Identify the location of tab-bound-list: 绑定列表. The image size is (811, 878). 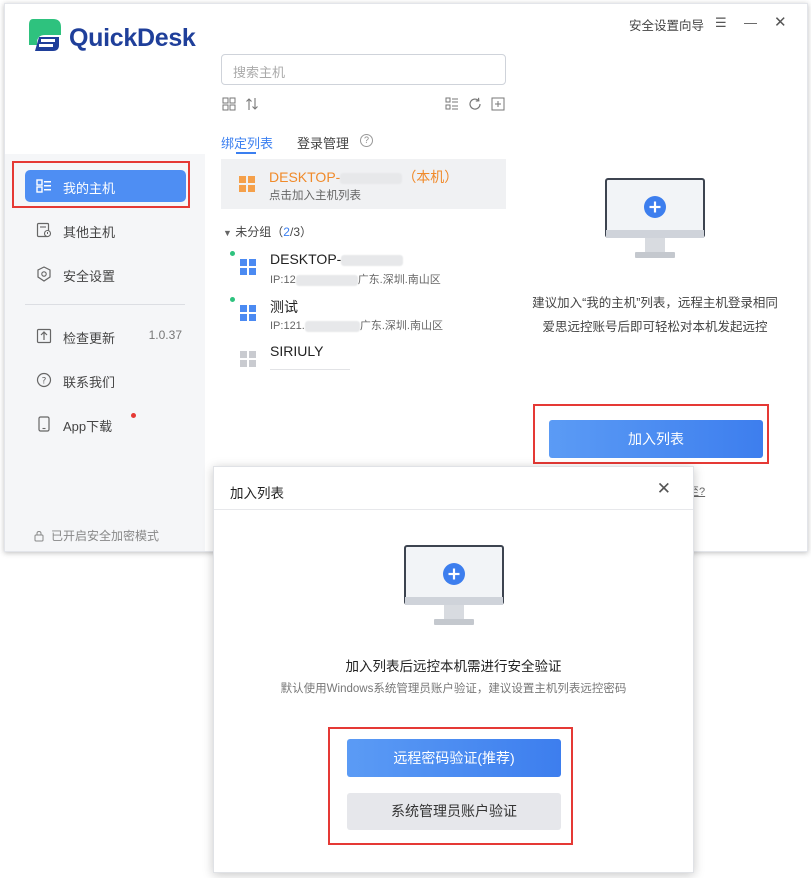
(247, 142).